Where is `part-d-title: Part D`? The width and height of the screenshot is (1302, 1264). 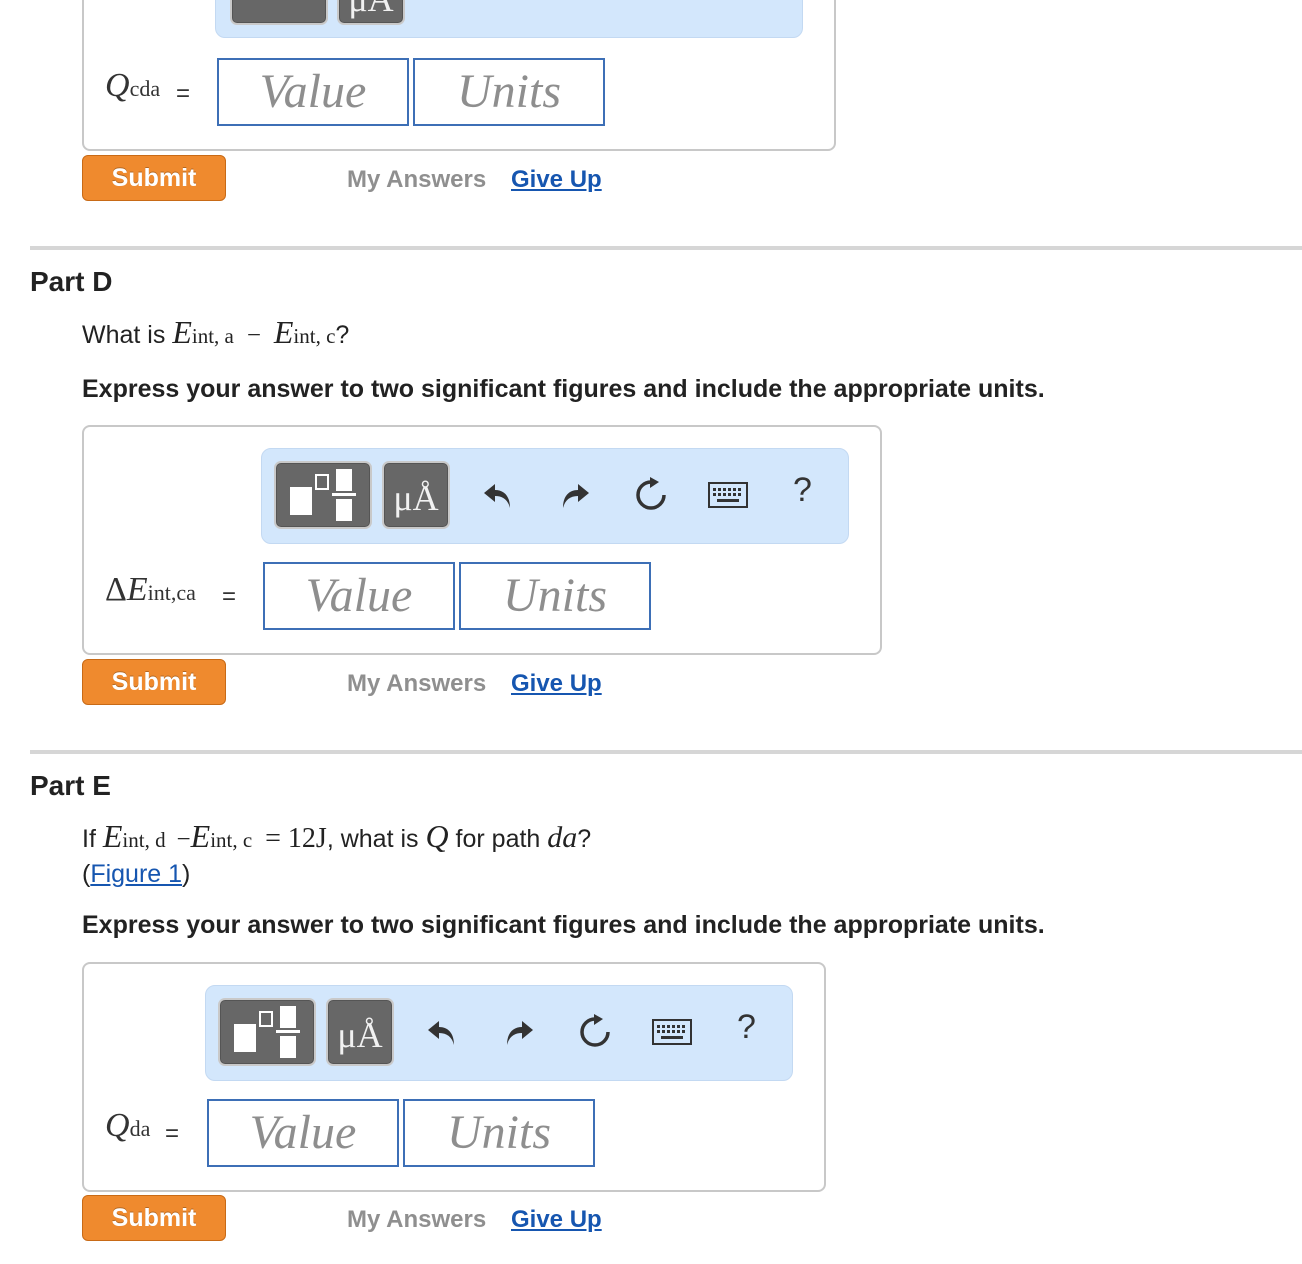
part-d-title: Part D is located at coordinates (71, 281).